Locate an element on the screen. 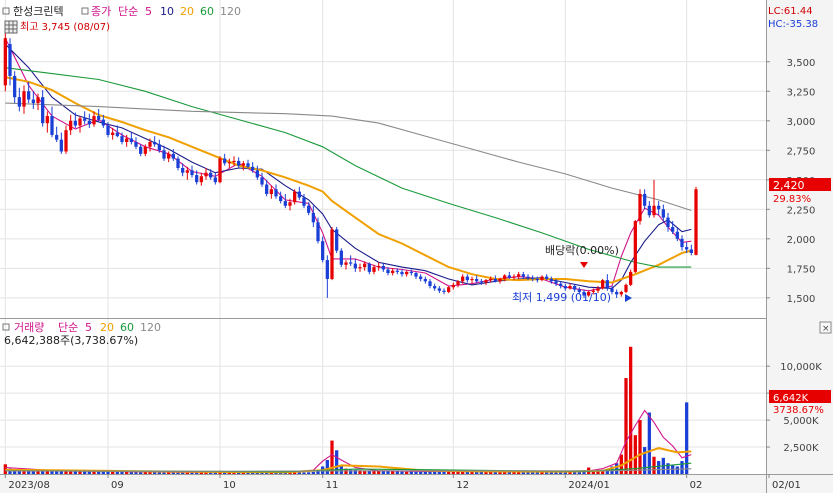  price-legend: 한성크린텍 종가 단순 5 10 20 60 120 is located at coordinates (121, 11).